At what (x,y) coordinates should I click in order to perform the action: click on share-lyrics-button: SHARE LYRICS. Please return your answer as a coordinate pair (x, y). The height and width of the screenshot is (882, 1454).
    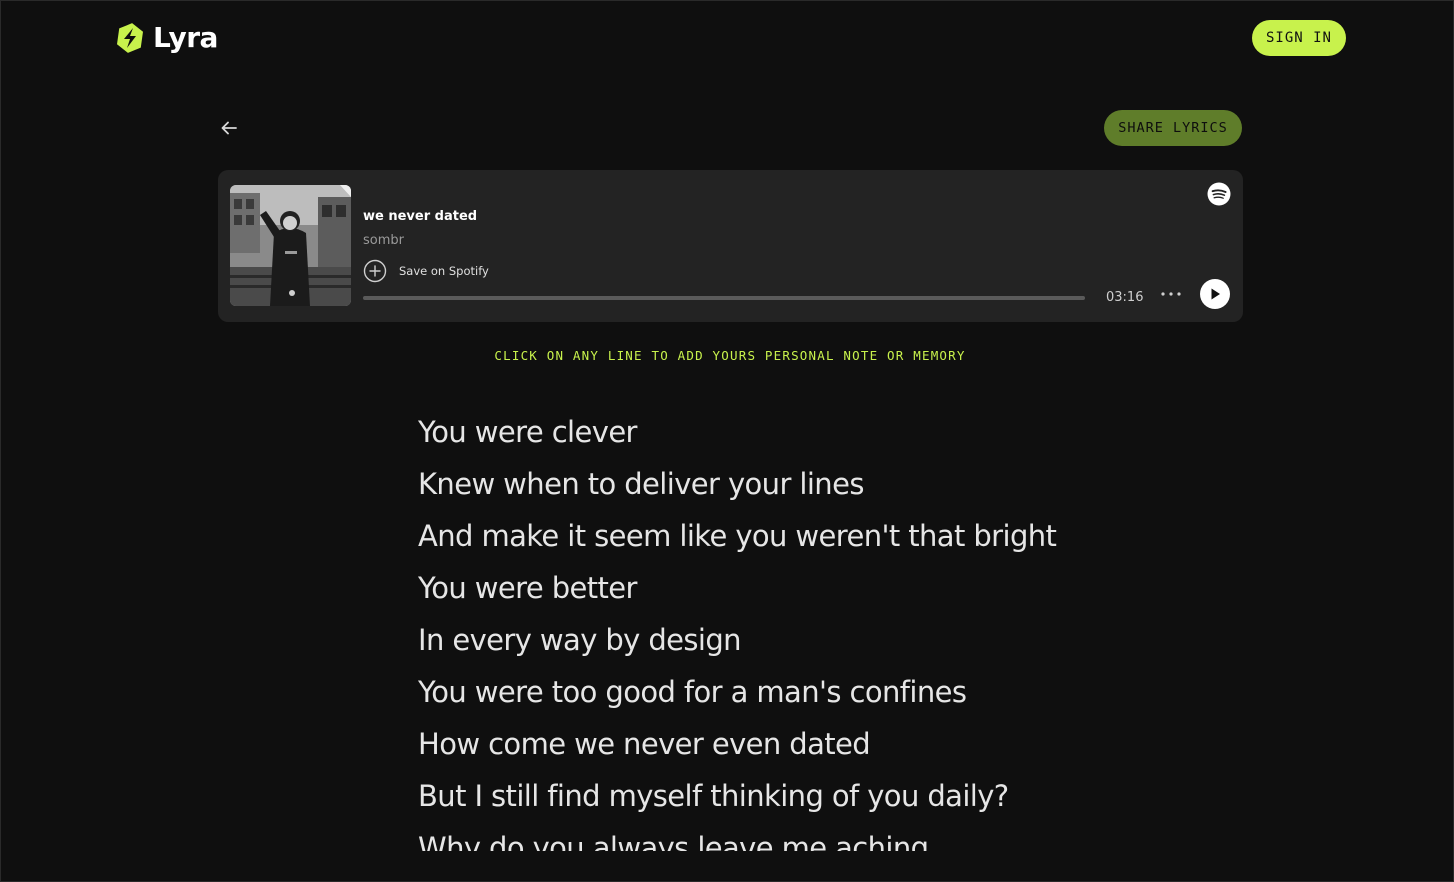
    Looking at the image, I should click on (1173, 128).